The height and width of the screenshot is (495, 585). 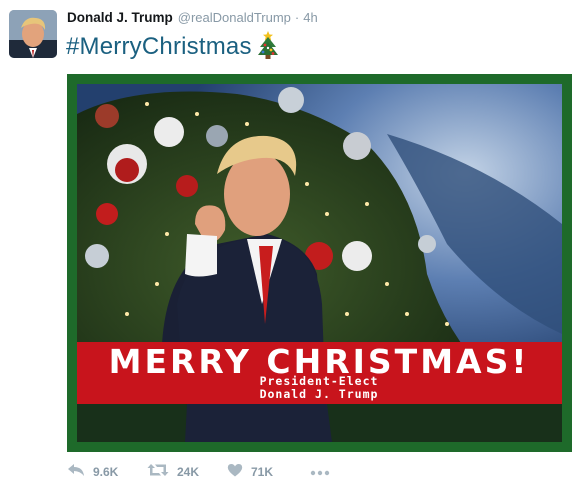 I want to click on reply-button: 9.6K, so click(x=107, y=472).